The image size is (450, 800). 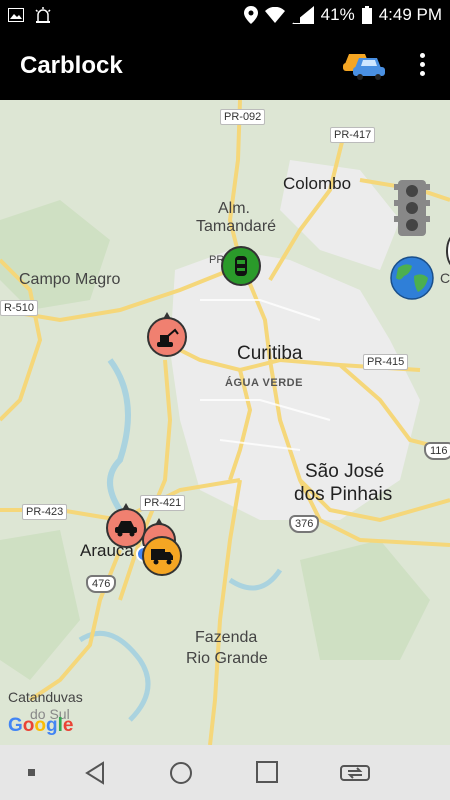 I want to click on recents-icon, so click(x=267, y=772).